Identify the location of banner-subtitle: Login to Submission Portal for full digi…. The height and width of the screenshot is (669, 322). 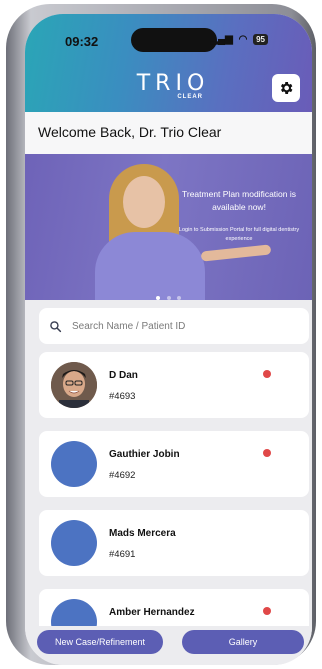
(239, 234).